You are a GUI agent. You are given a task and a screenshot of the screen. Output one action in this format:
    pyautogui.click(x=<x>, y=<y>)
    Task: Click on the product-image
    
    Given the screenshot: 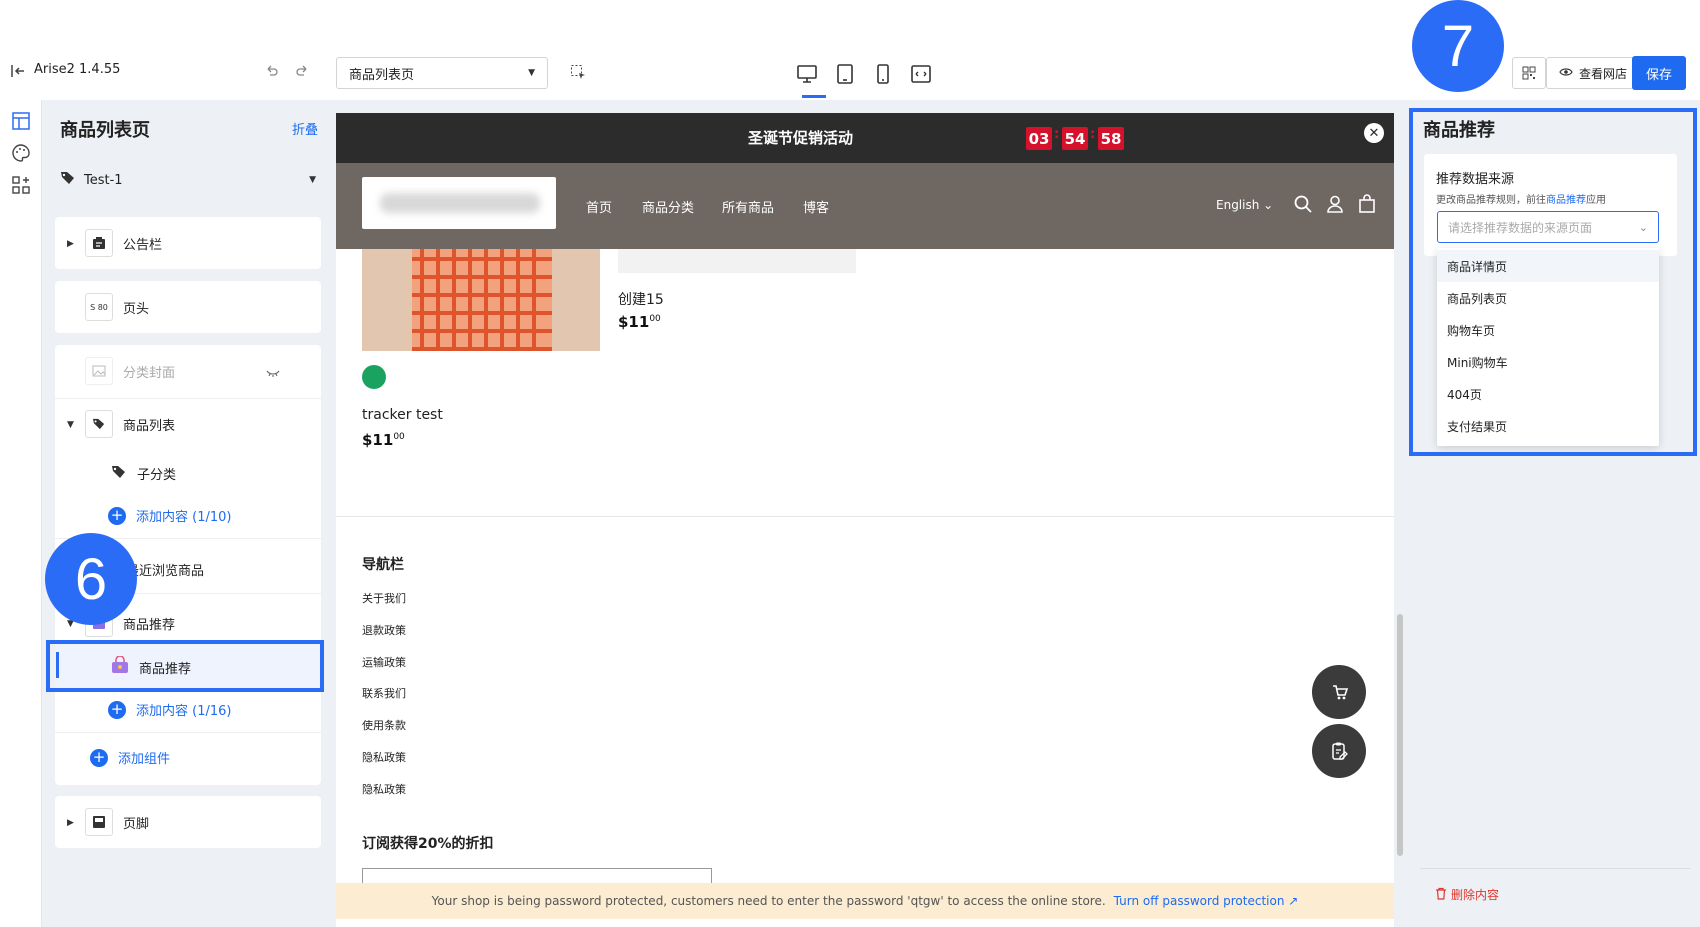 What is the action you would take?
    pyautogui.click(x=481, y=300)
    